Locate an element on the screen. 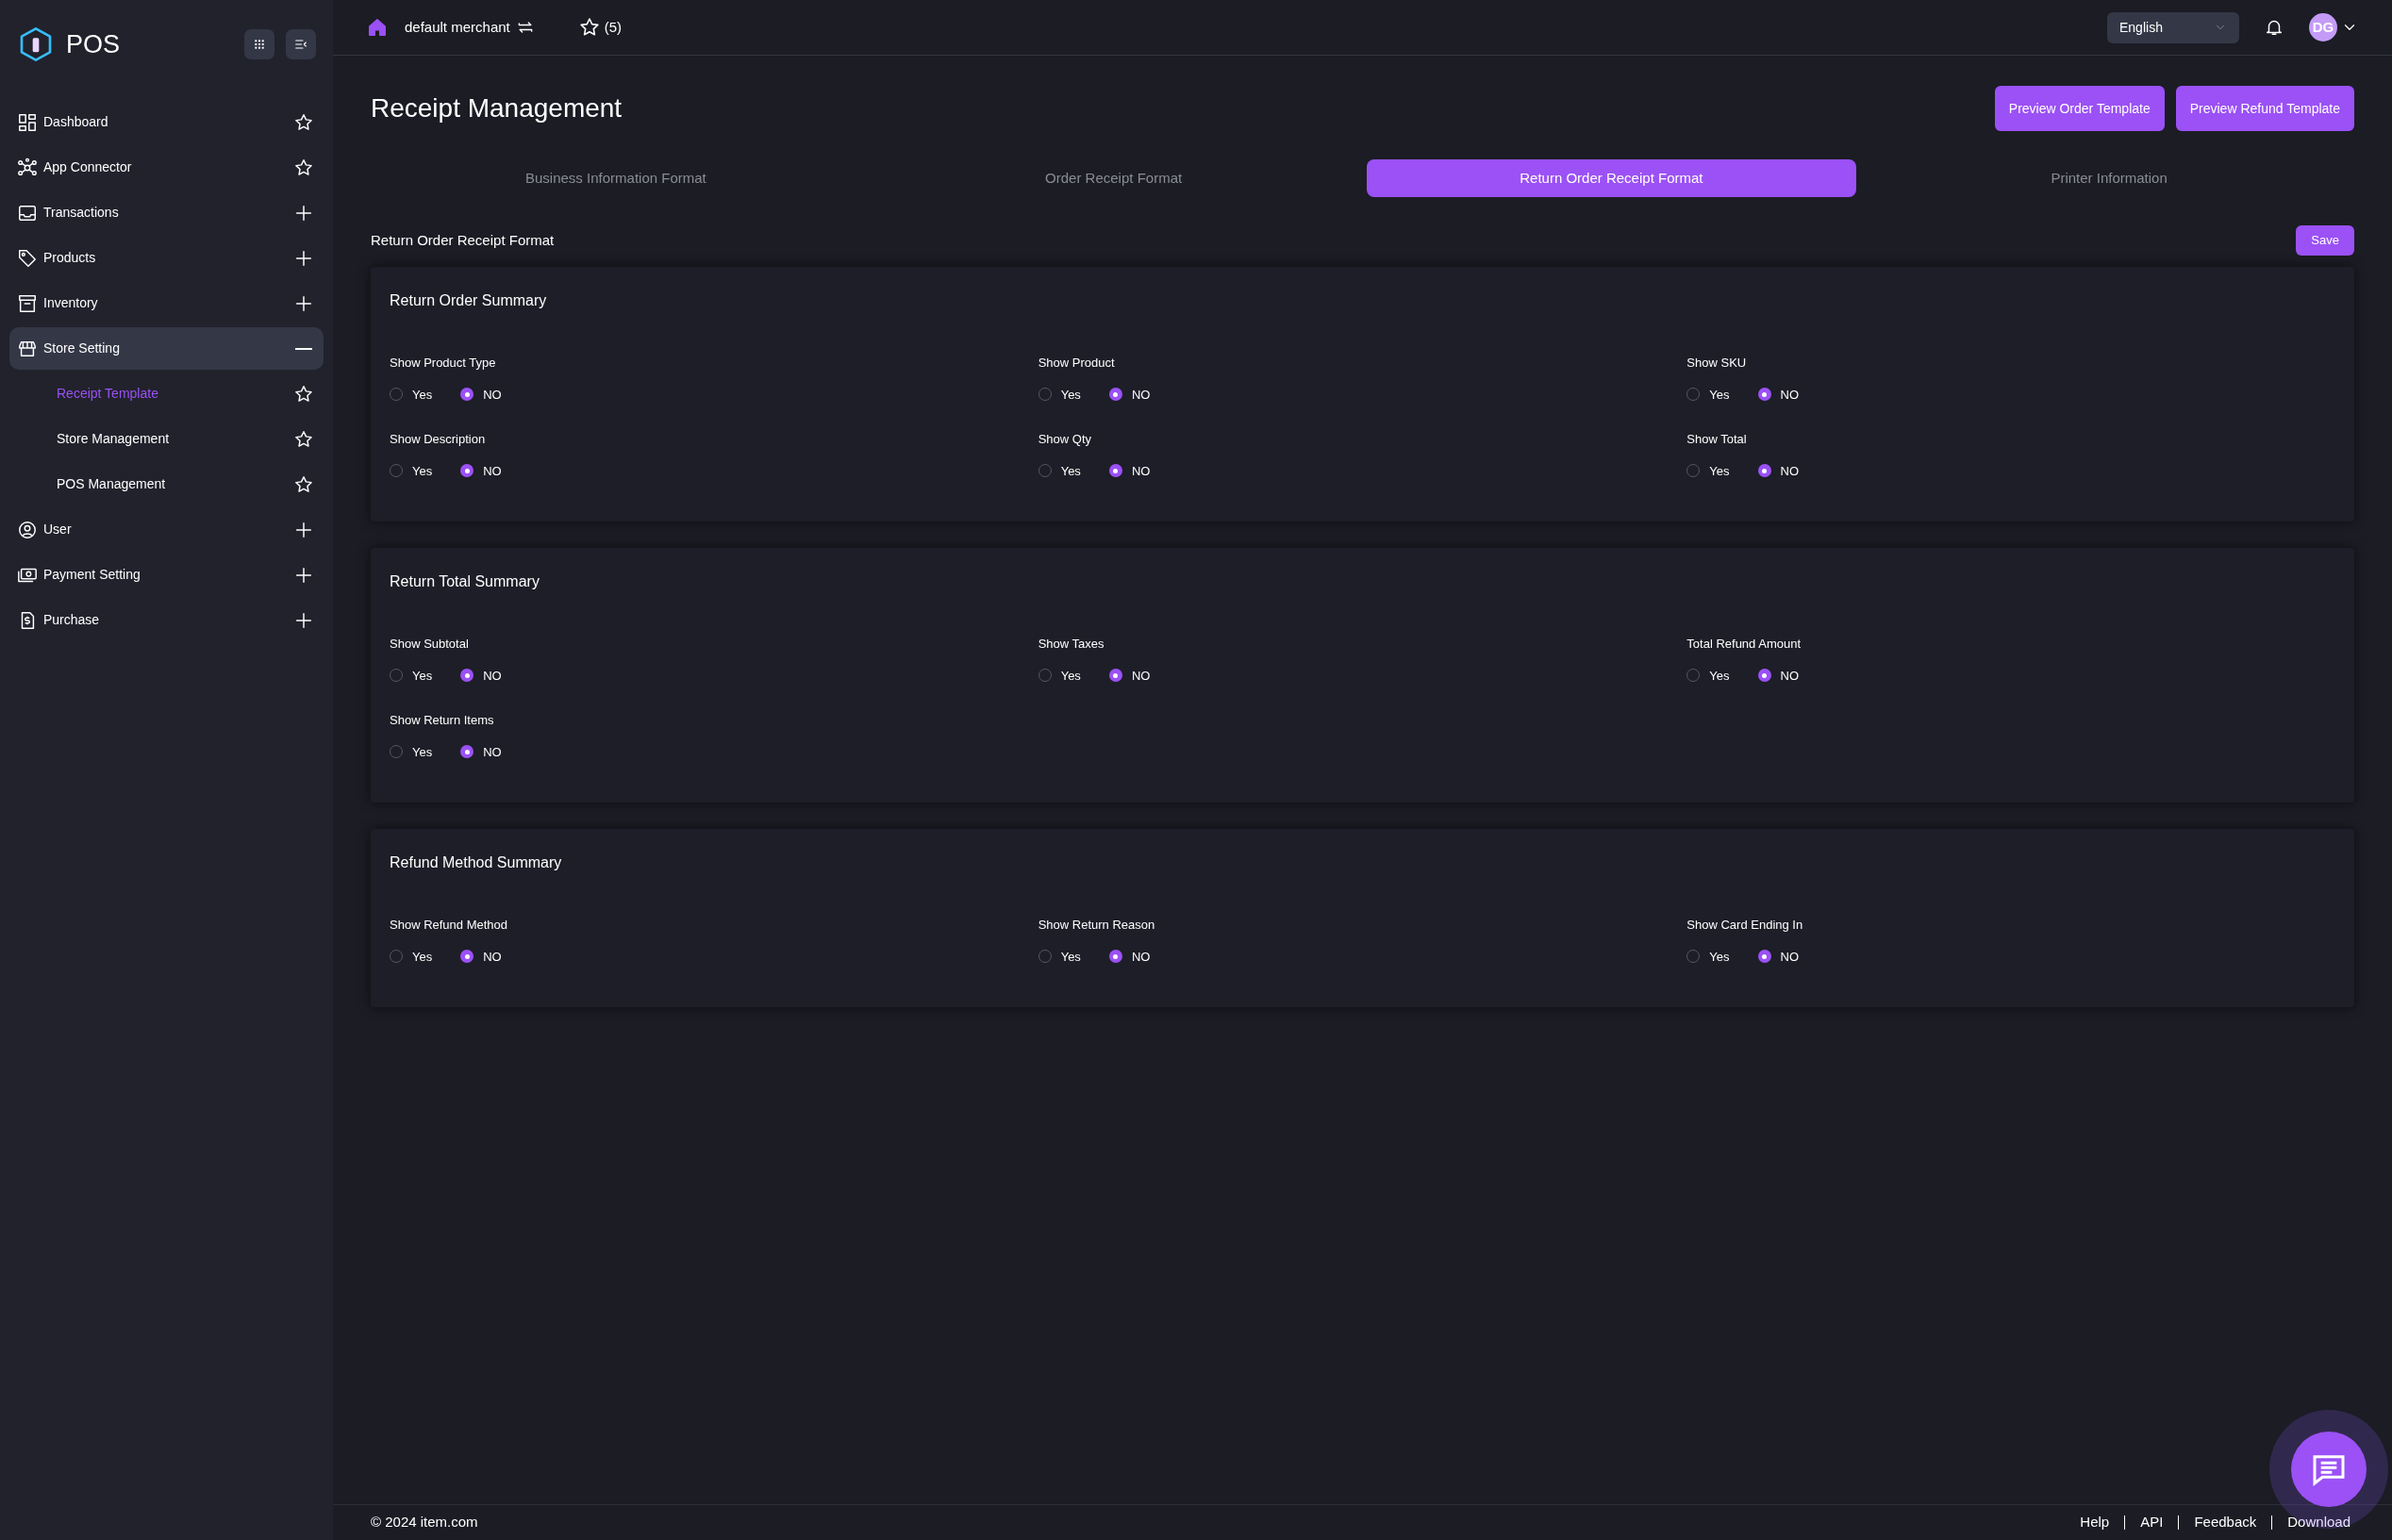 This screenshot has width=2392, height=1540. card-title: Return Total Summary is located at coordinates (465, 581).